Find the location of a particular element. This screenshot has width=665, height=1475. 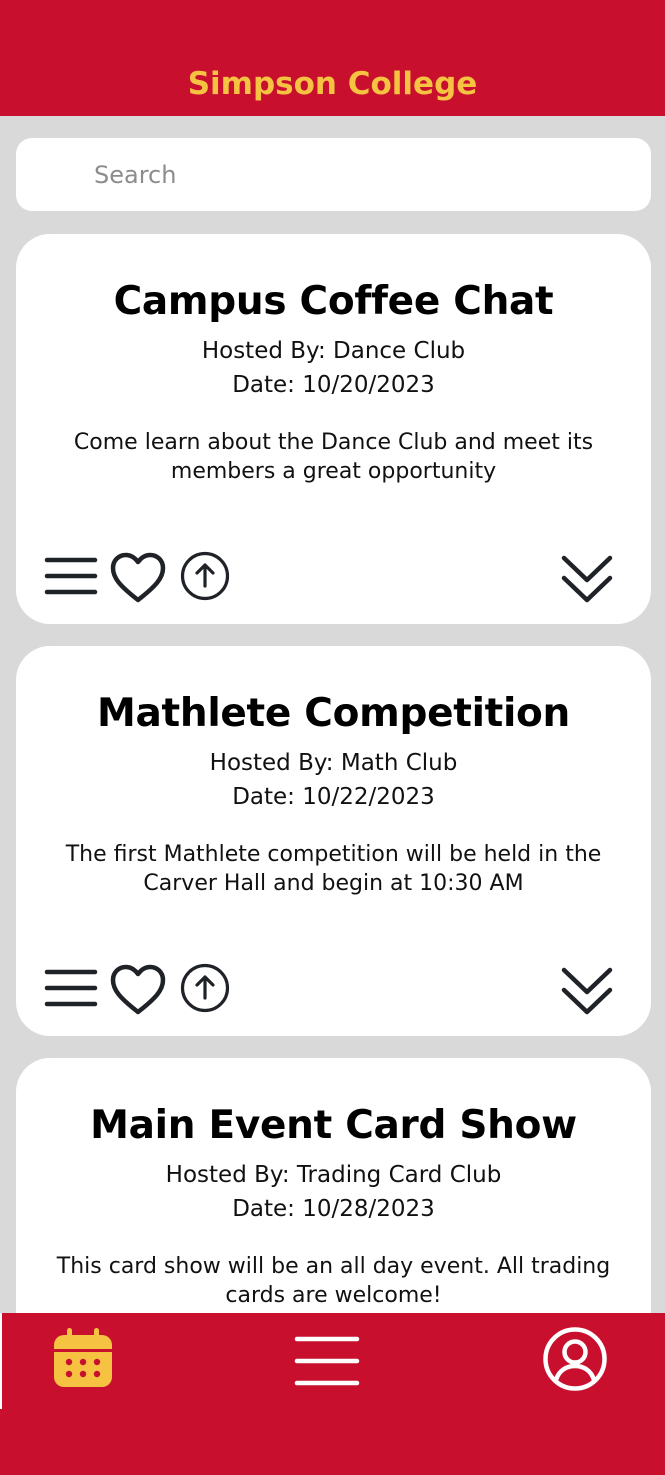

event-title: Main Event Card Show is located at coordinates (333, 1125).